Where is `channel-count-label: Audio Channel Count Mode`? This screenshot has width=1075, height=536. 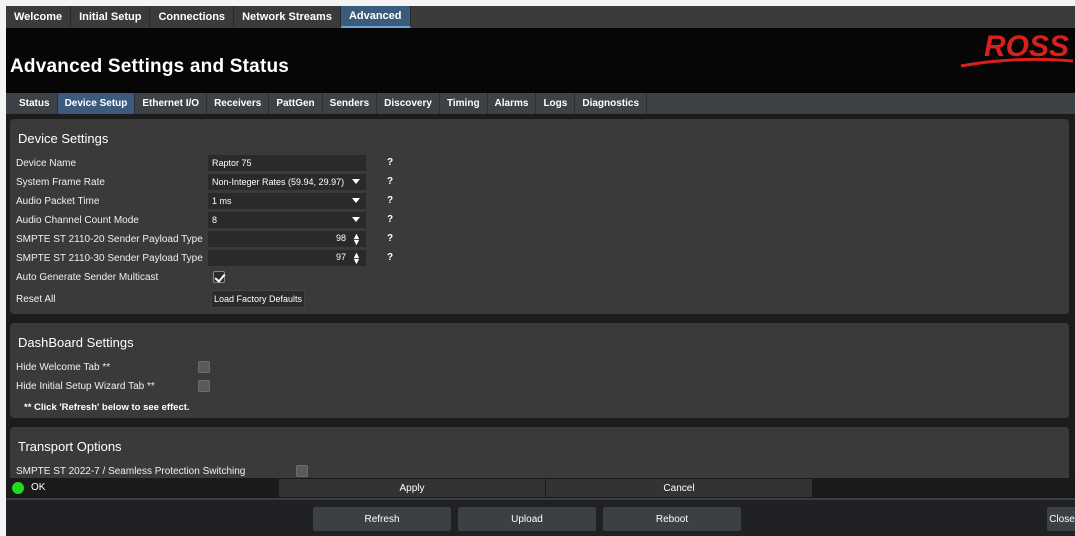
channel-count-label: Audio Channel Count Mode is located at coordinates (77, 220).